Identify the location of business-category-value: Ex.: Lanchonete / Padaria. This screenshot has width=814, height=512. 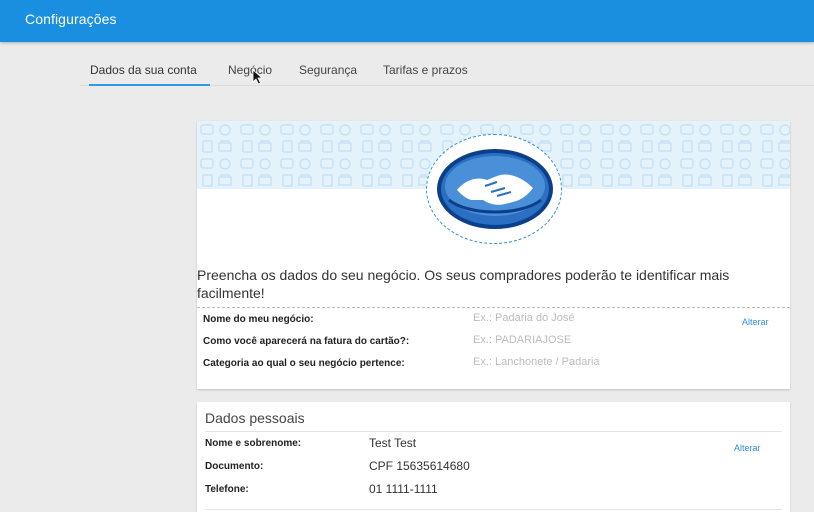
(536, 362).